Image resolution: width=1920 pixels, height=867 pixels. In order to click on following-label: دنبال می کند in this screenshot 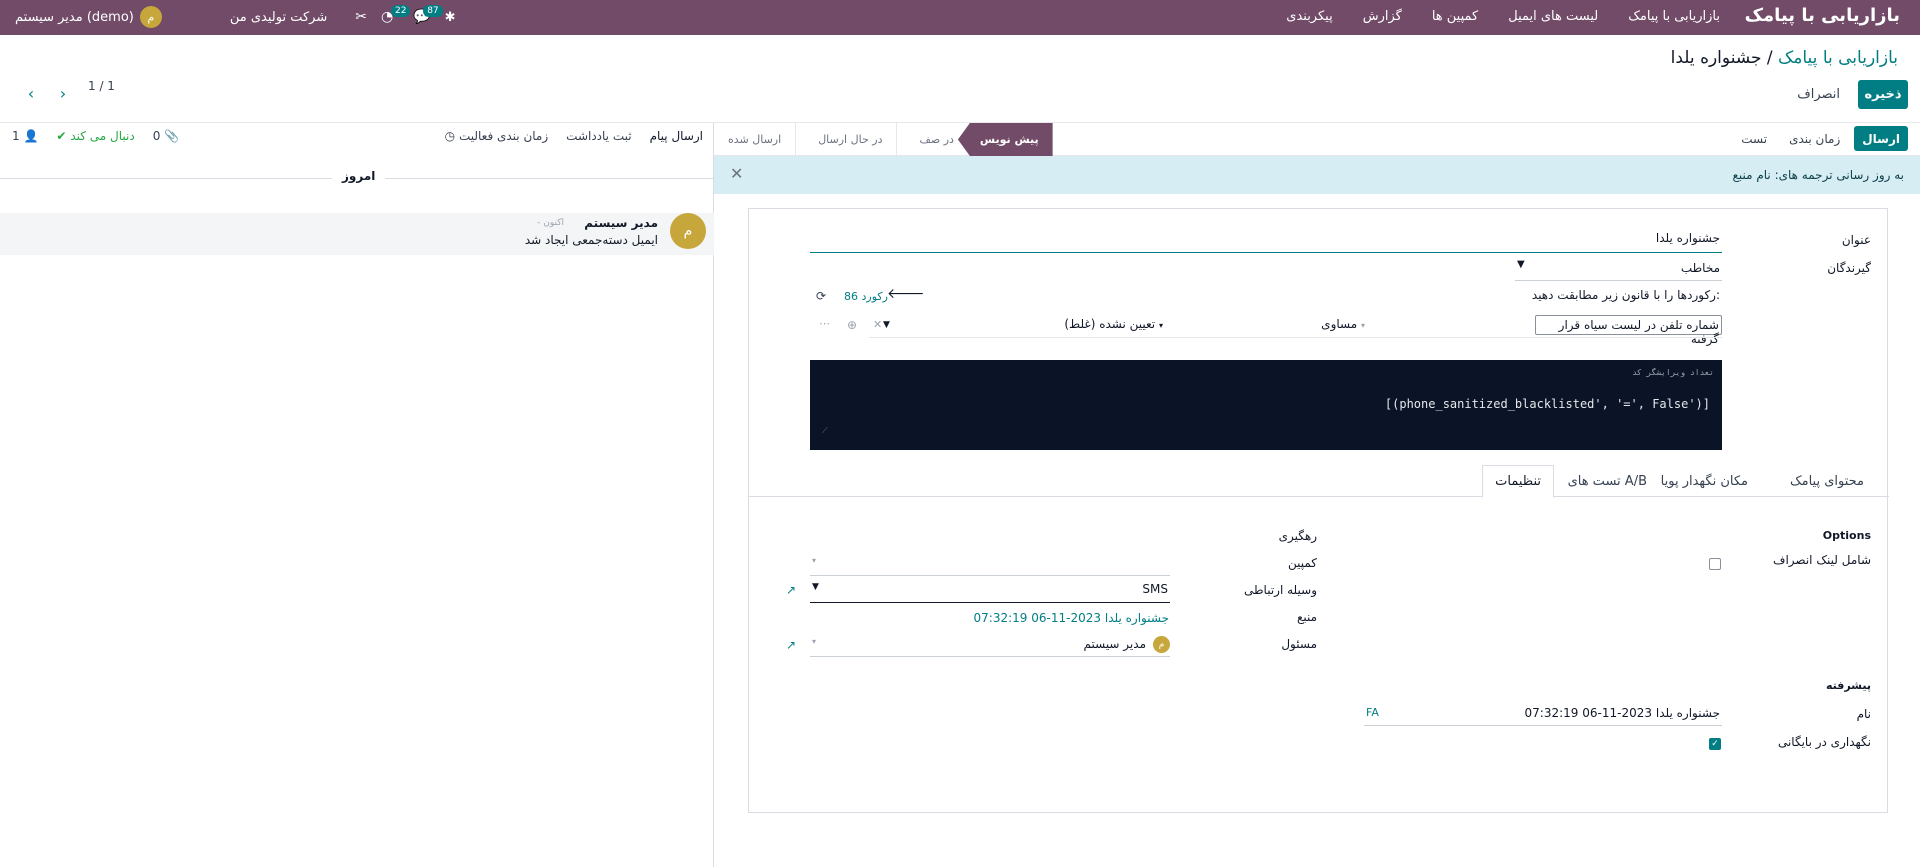, I will do `click(102, 136)`.